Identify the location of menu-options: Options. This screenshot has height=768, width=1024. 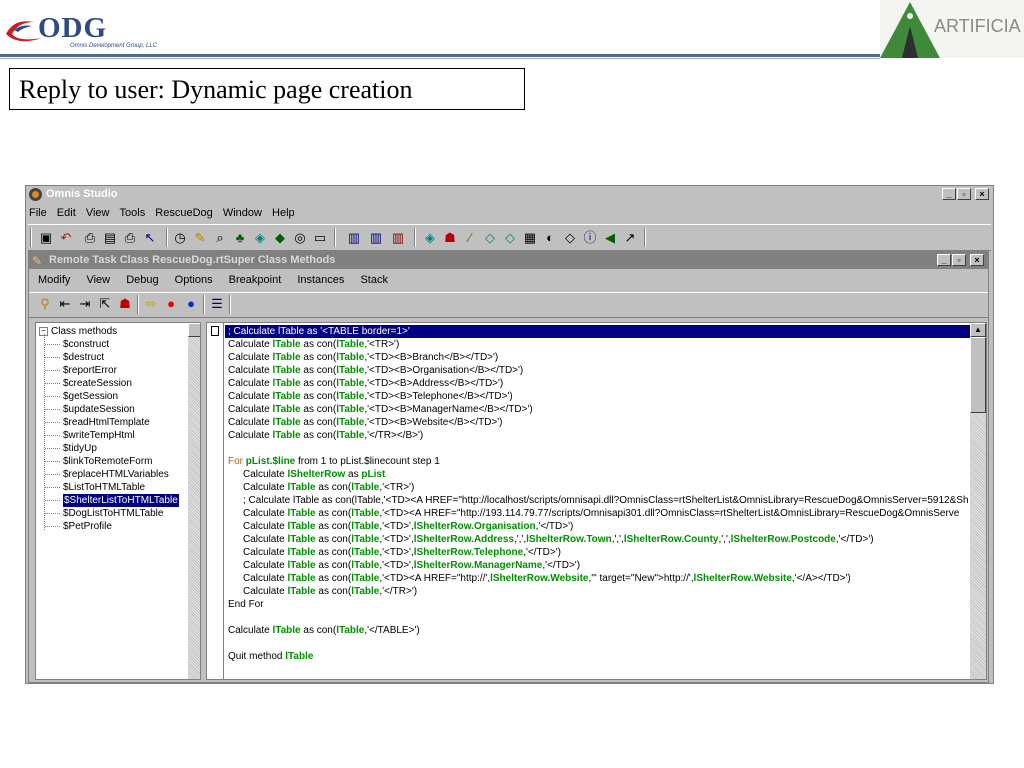
(191, 279).